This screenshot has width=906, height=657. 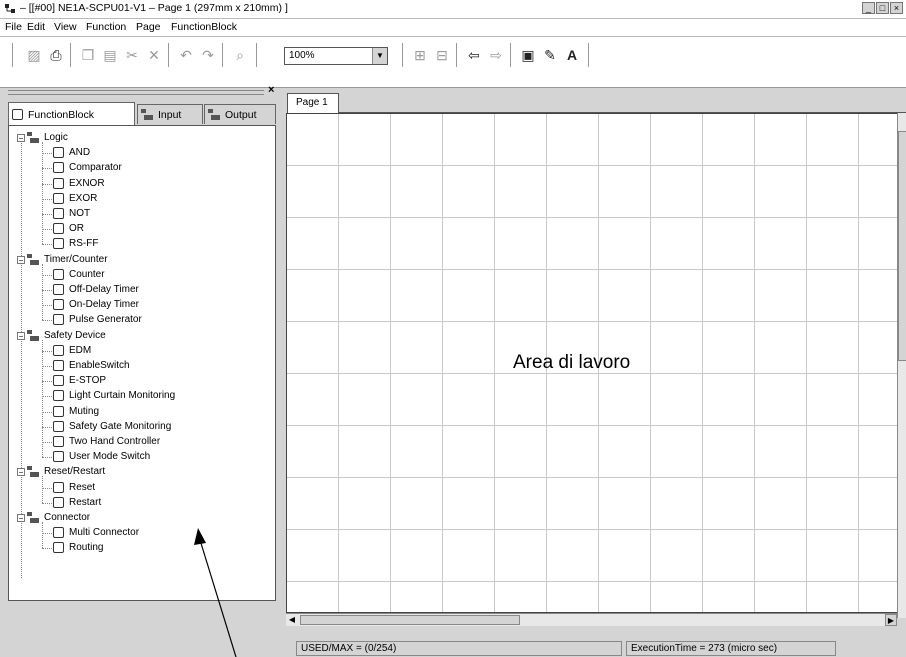 What do you see at coordinates (71, 114) in the screenshot?
I see `tab-functionblock: FunctionBlock` at bounding box center [71, 114].